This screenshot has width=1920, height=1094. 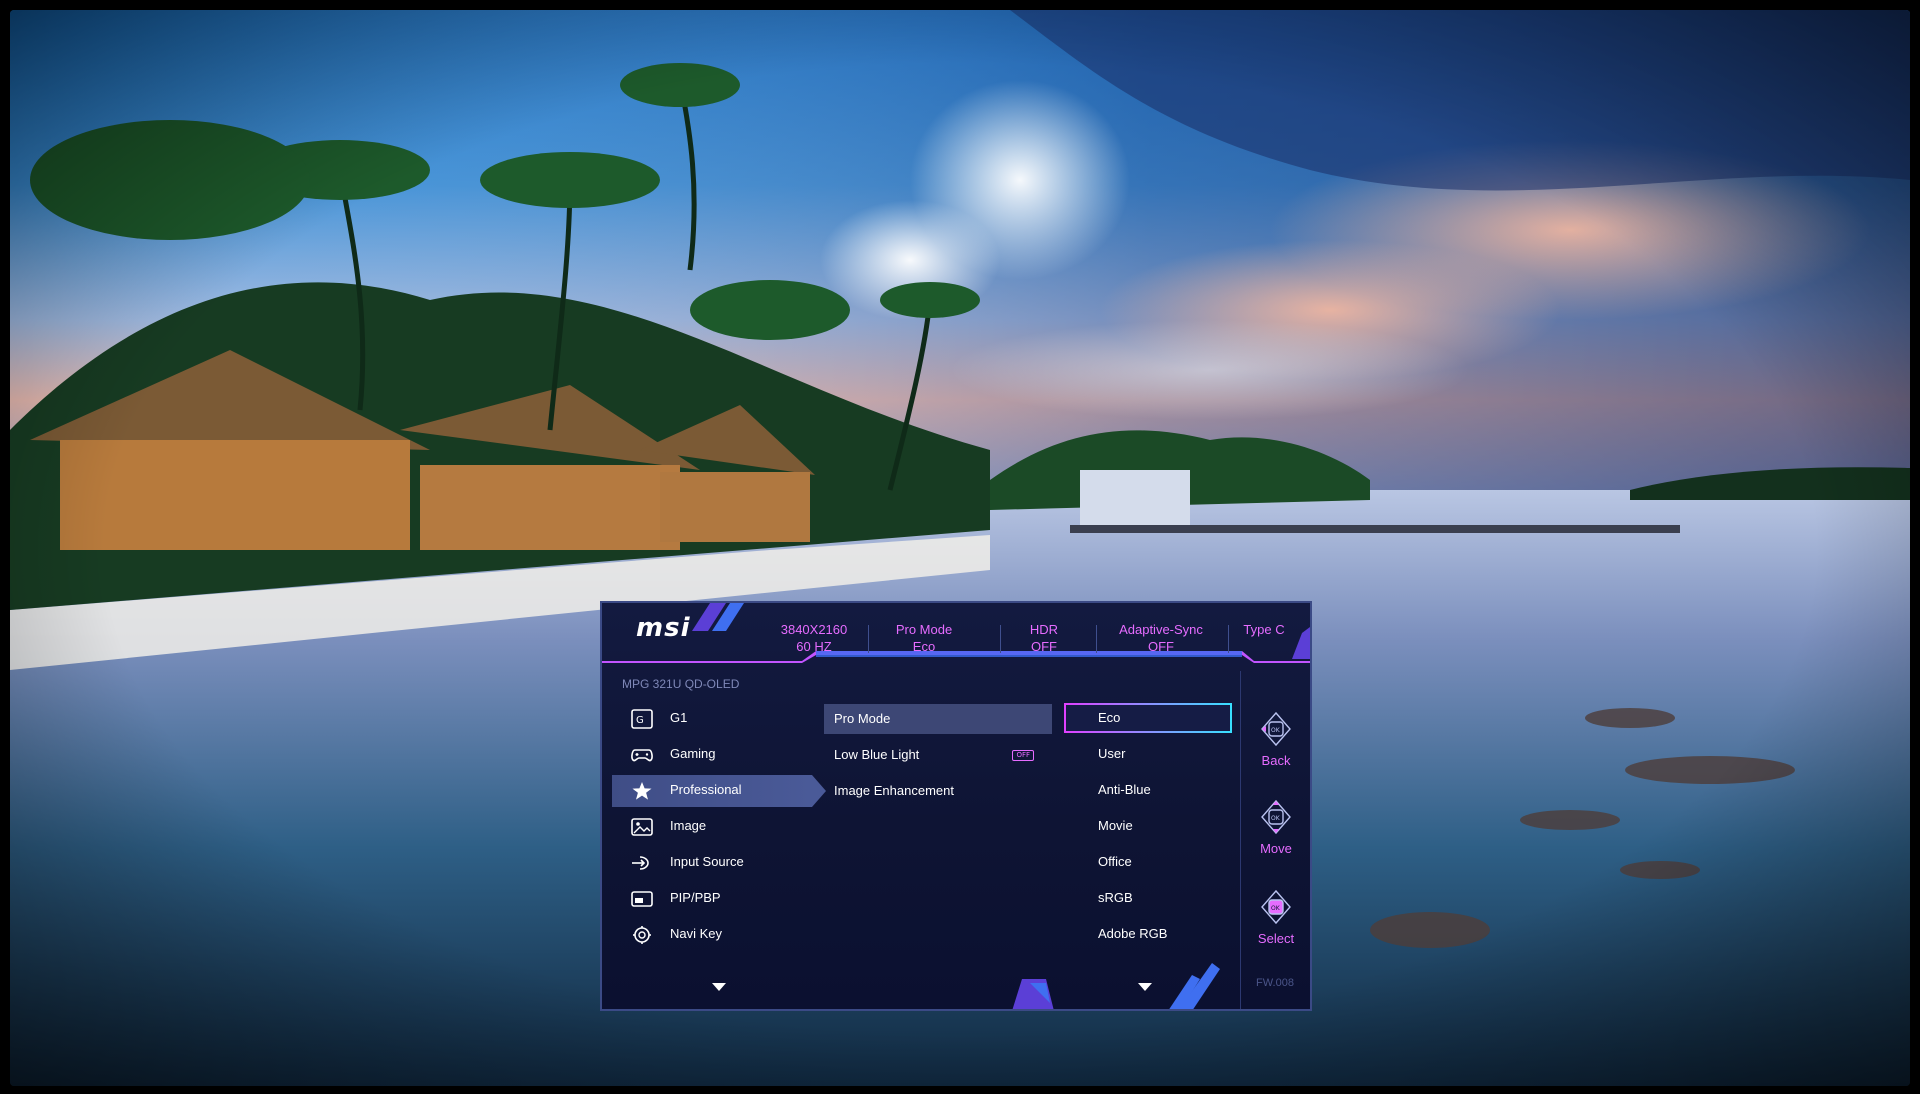 I want to click on menu-item-pip-pbp: PIP/PBP, so click(x=712, y=899).